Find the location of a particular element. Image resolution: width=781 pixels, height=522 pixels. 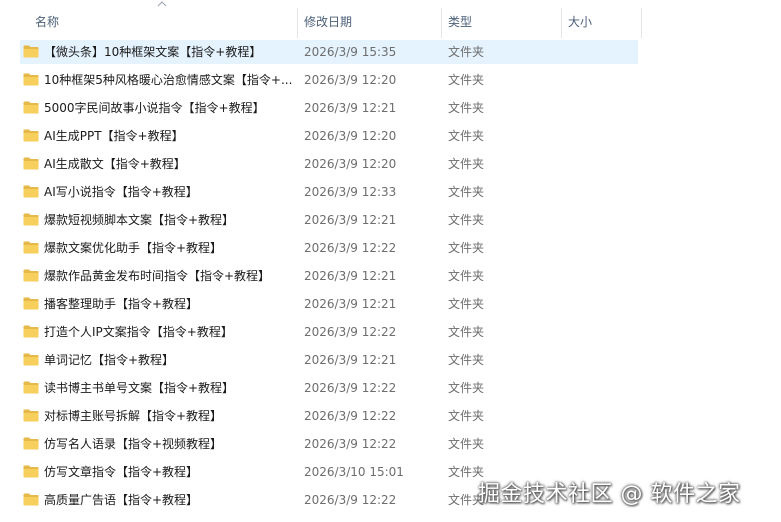

file-name: 5000字民间故事小说指令【指令+教程】 is located at coordinates (154, 108).